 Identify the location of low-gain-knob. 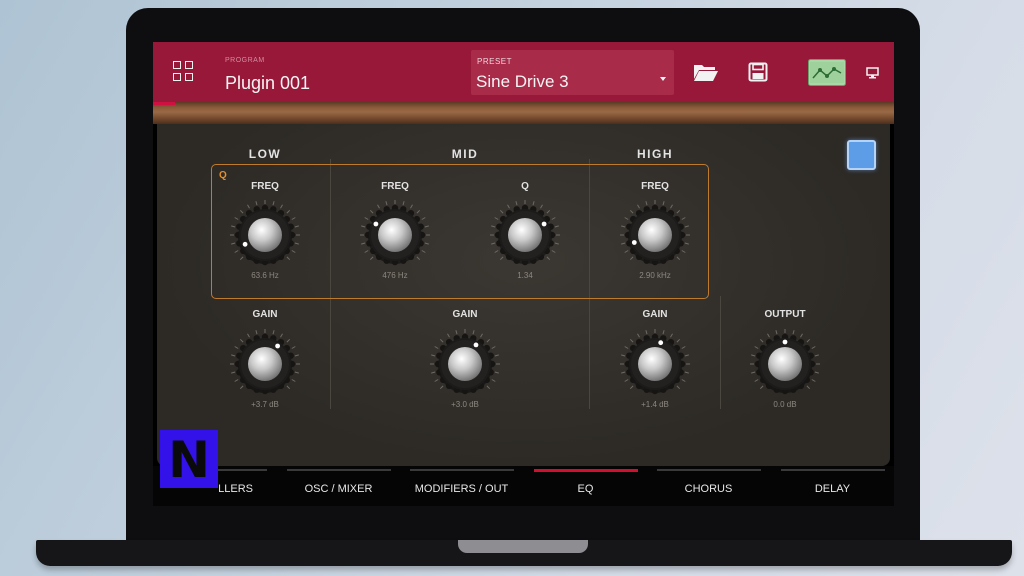
(265, 364).